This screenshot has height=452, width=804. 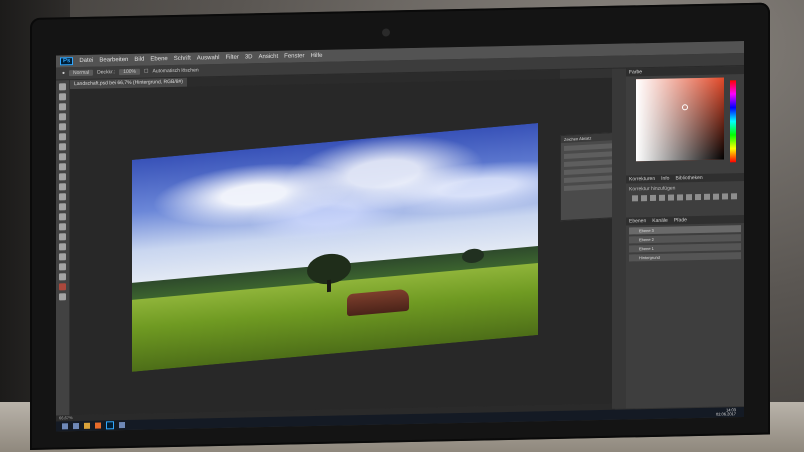 What do you see at coordinates (62, 277) in the screenshot?
I see `zoom-tool-icon` at bounding box center [62, 277].